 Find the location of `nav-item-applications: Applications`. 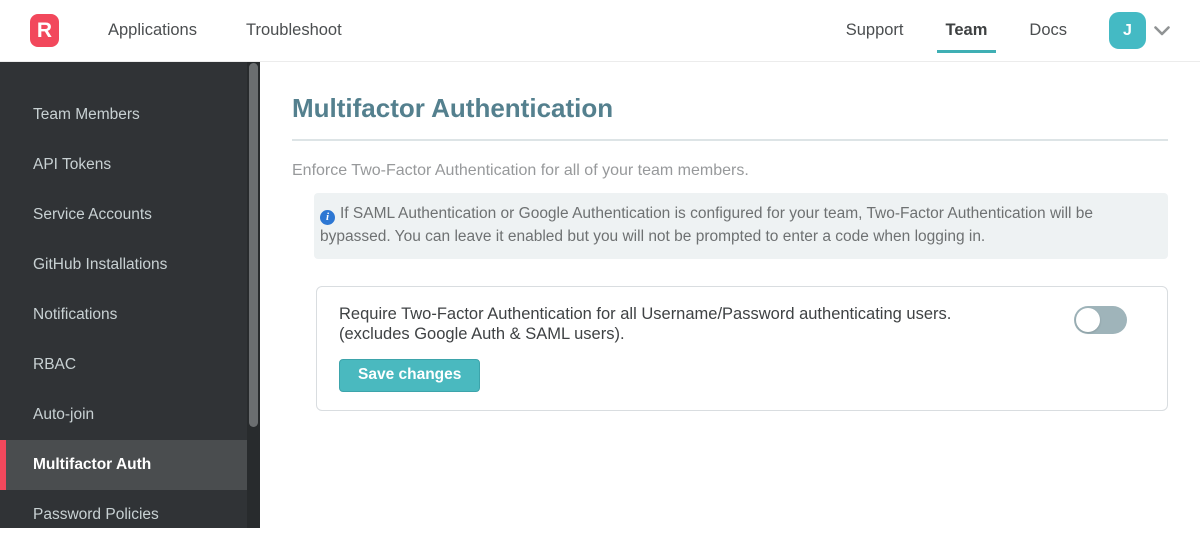

nav-item-applications: Applications is located at coordinates (152, 30).